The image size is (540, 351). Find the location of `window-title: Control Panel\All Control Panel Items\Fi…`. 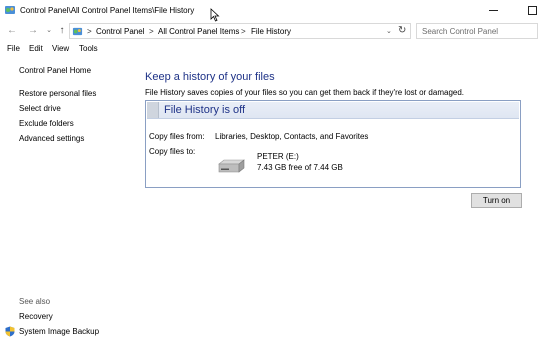

window-title: Control Panel\All Control Panel Items\Fi… is located at coordinates (107, 10).